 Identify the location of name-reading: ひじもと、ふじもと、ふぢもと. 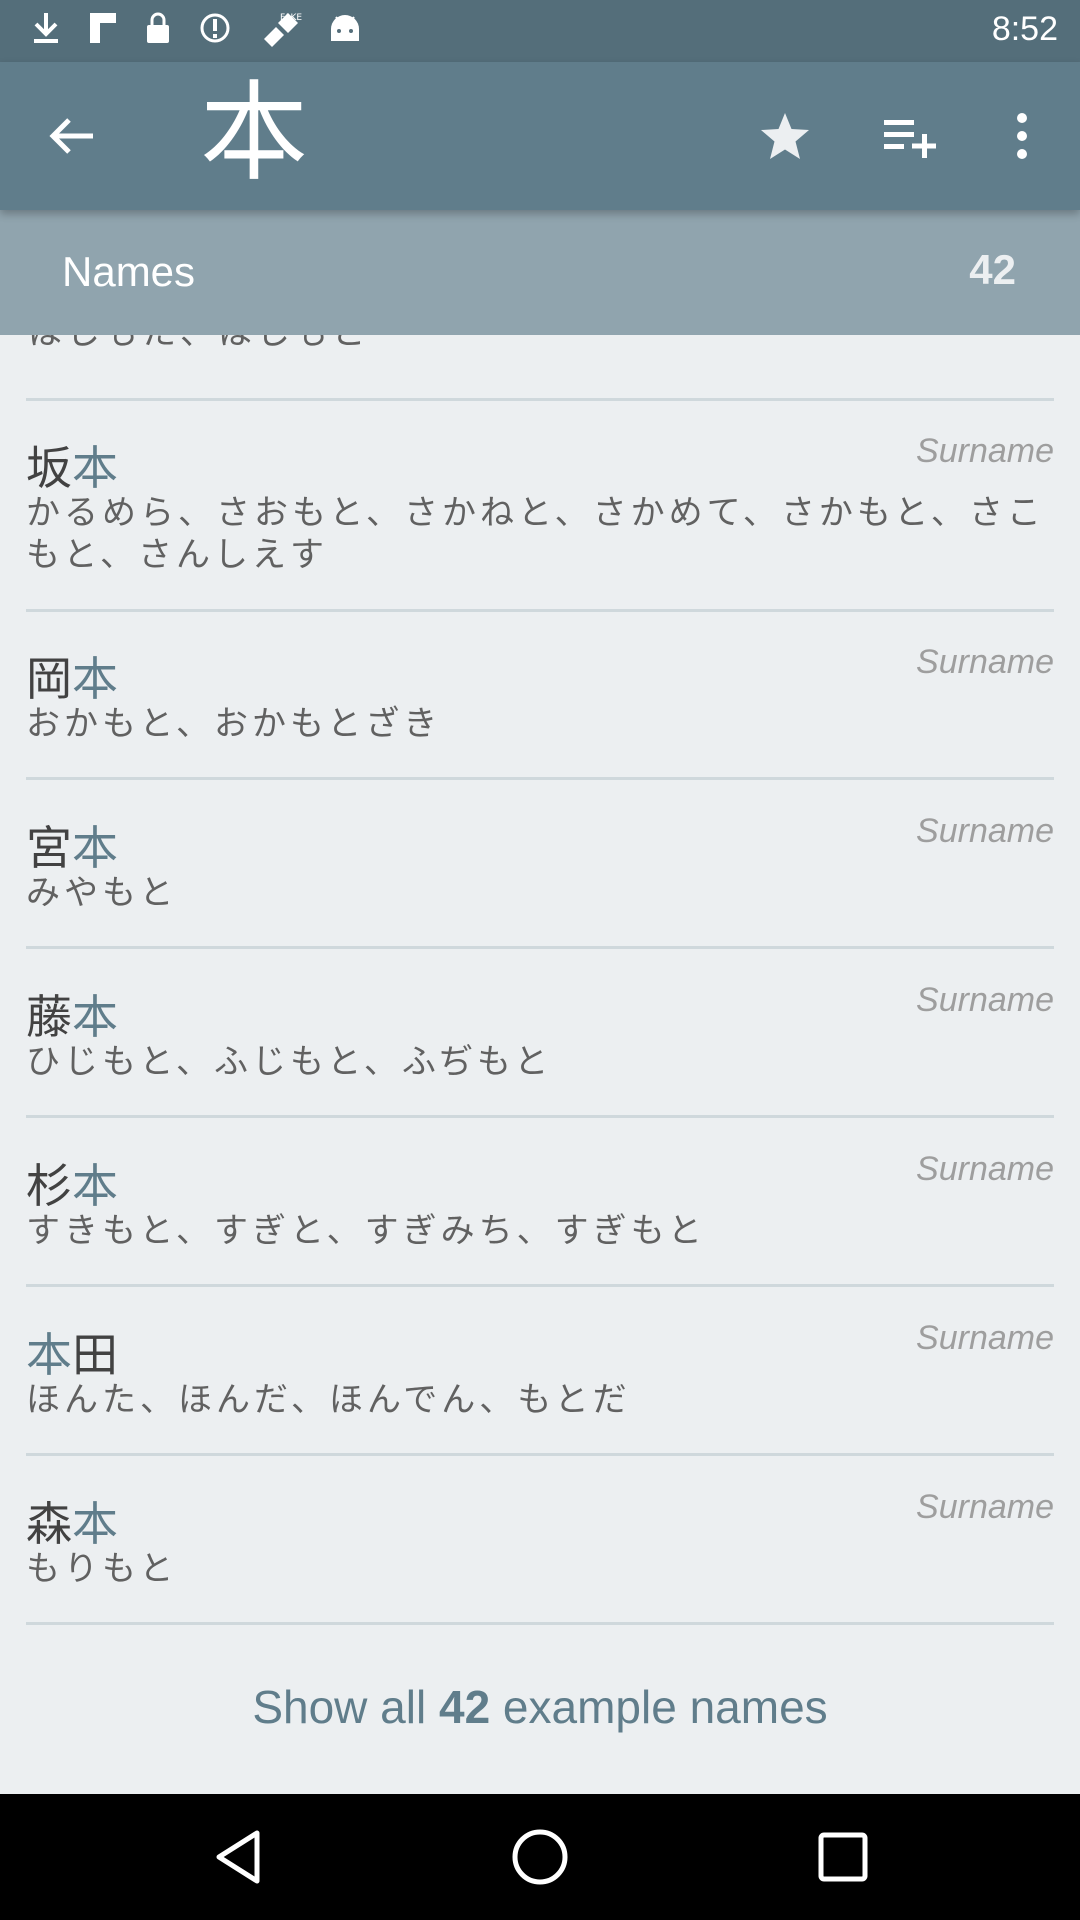
(289, 1062).